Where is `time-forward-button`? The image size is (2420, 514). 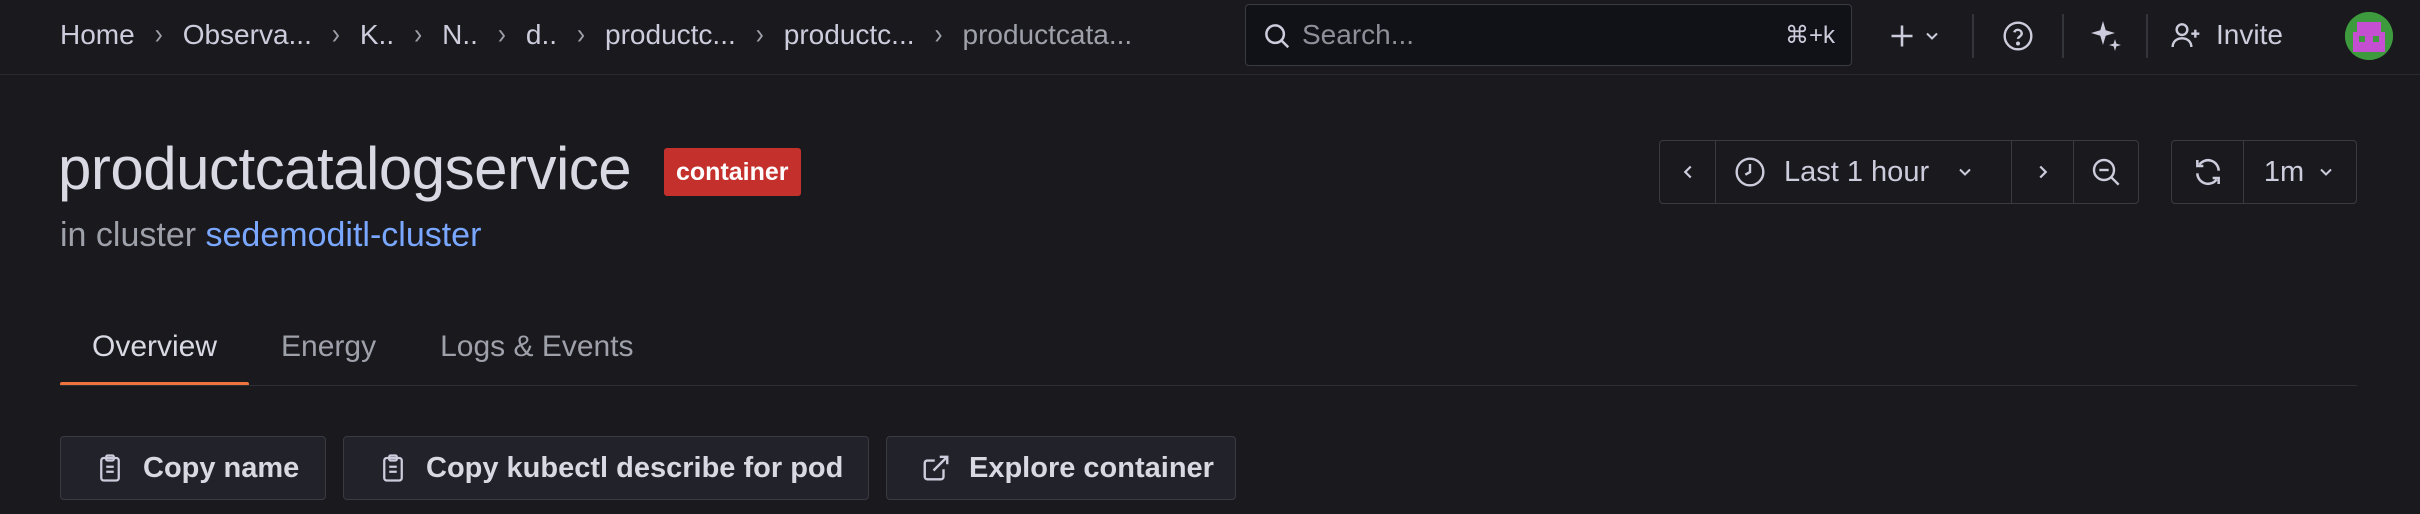
time-forward-button is located at coordinates (2043, 172).